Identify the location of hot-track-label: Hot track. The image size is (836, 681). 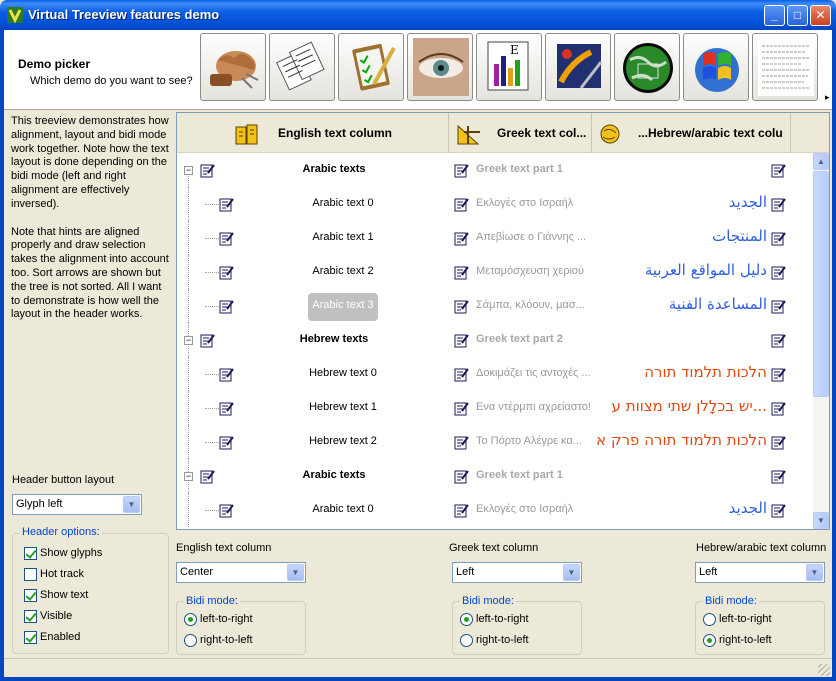
(62, 574).